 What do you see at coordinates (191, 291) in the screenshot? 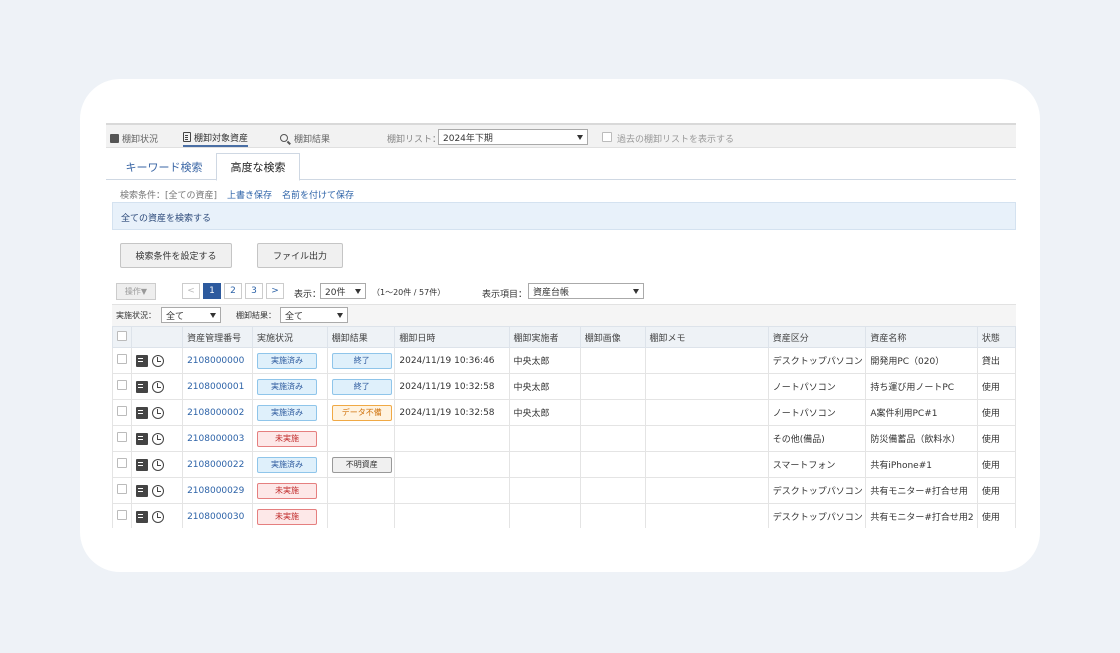
I see `prev-page-button: <` at bounding box center [191, 291].